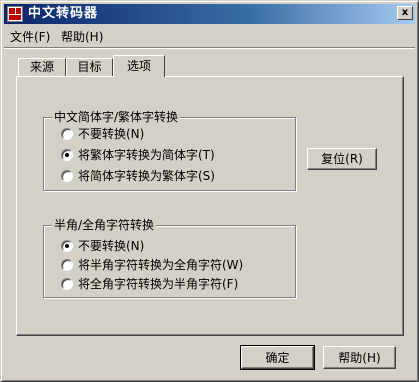 The height and width of the screenshot is (382, 419). Describe the element at coordinates (15, 14) in the screenshot. I see `app-icon` at that location.